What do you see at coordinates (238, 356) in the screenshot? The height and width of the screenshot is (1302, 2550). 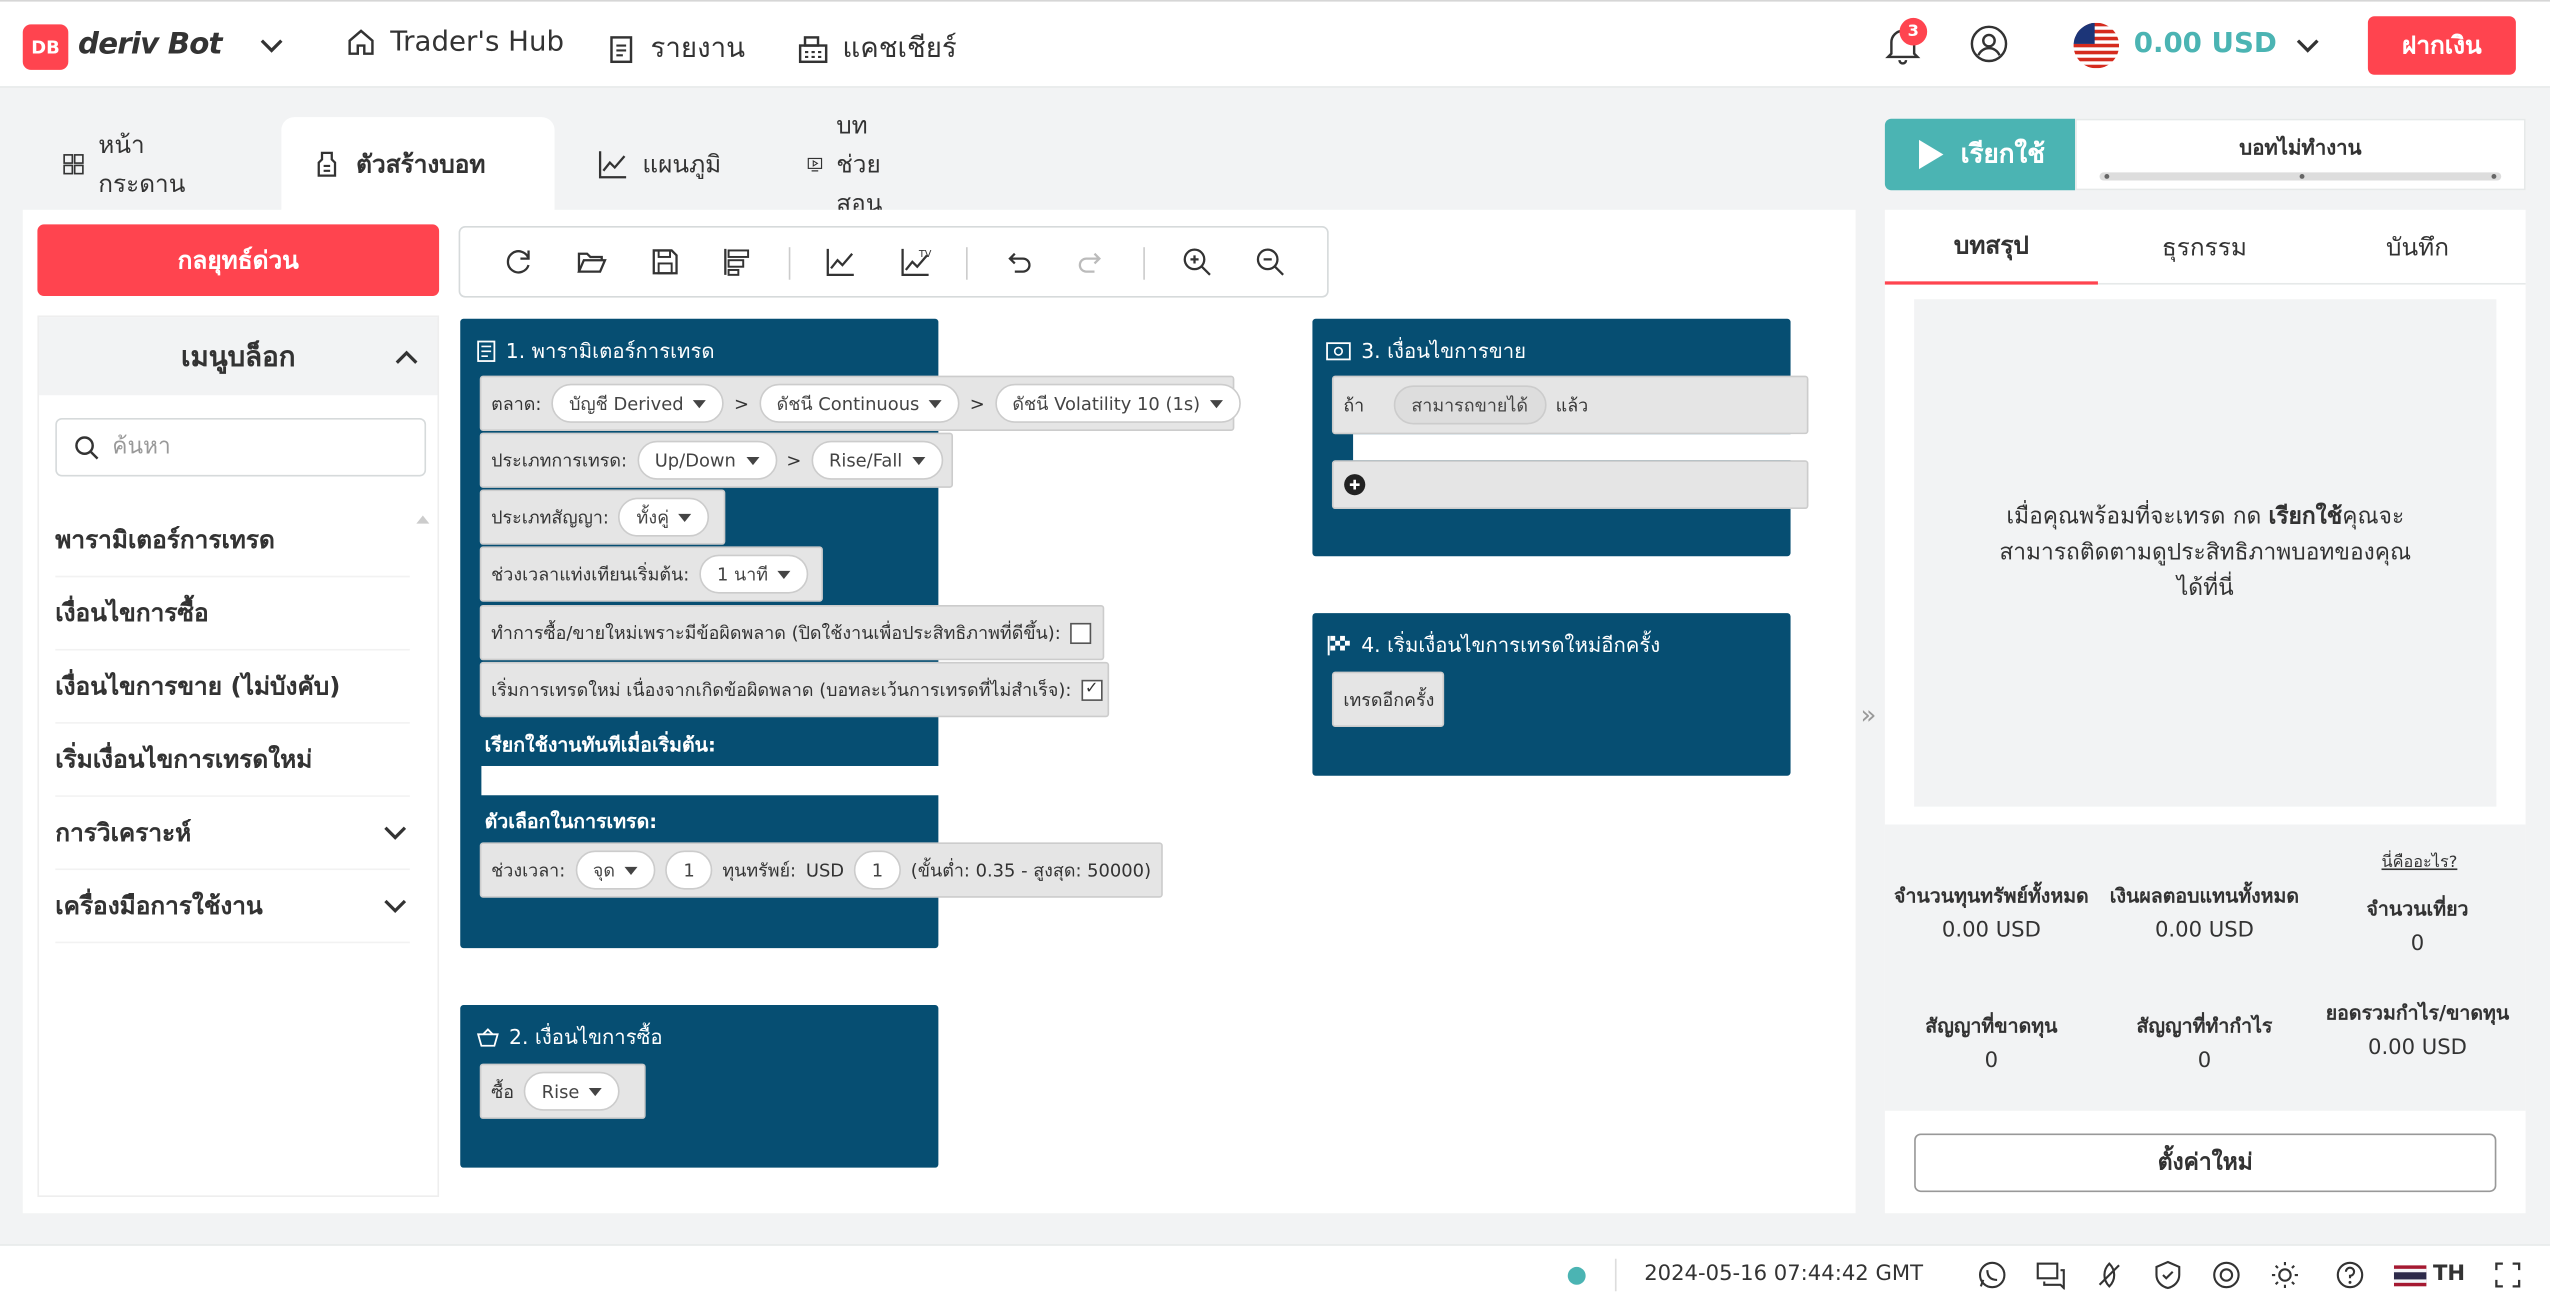 I see `blocks-menu-header: เมนูบล็อก` at bounding box center [238, 356].